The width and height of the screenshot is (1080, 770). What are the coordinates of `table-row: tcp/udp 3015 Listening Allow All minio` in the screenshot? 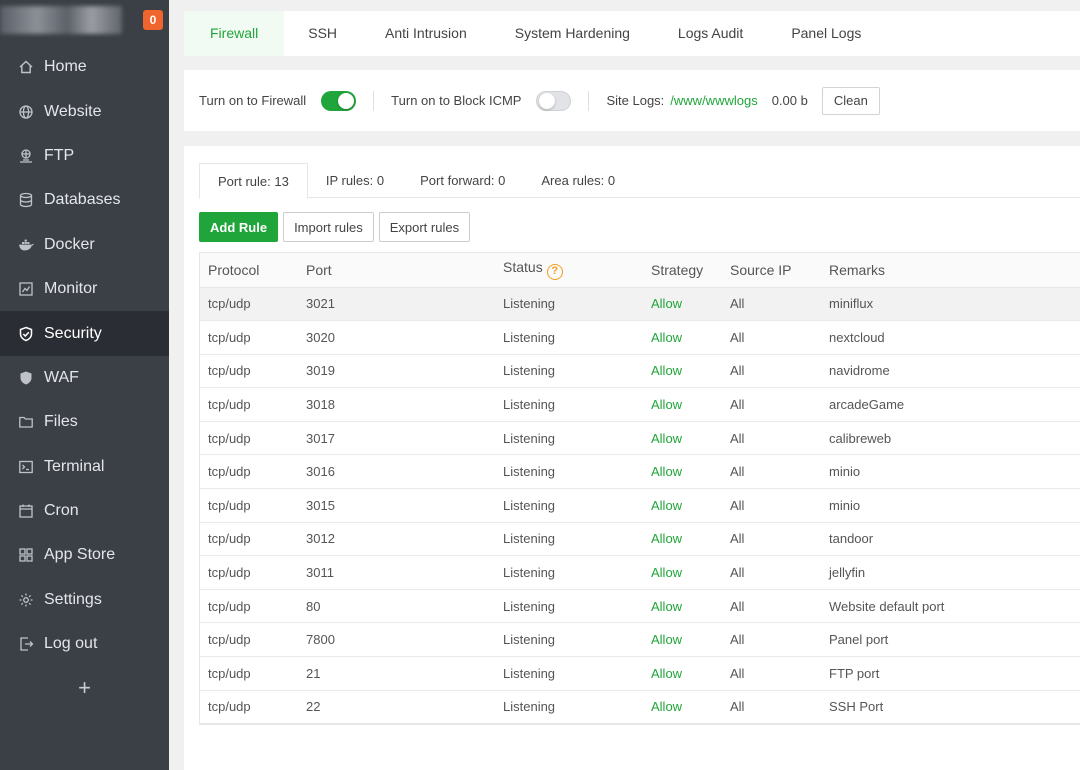 It's located at (640, 506).